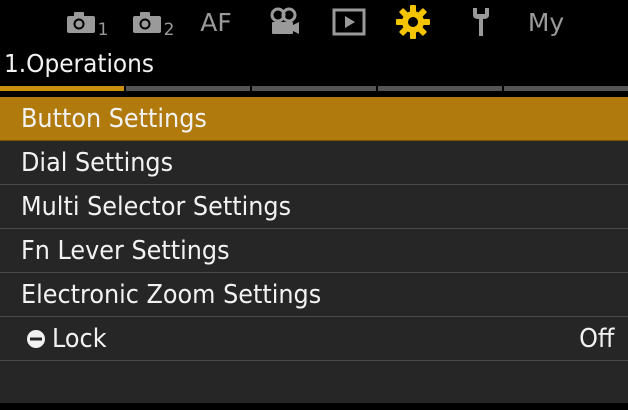 This screenshot has height=410, width=628. What do you see at coordinates (314, 339) in the screenshot?
I see `menu-item-lock: Lock Off` at bounding box center [314, 339].